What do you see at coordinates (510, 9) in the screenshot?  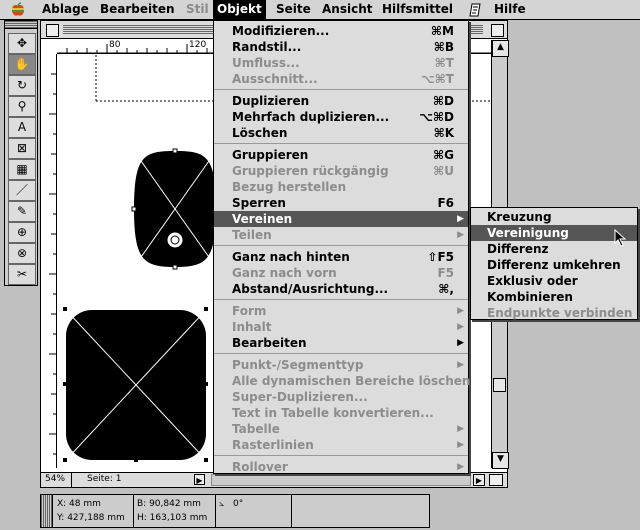 I see `menu-hilfe: Hilfe` at bounding box center [510, 9].